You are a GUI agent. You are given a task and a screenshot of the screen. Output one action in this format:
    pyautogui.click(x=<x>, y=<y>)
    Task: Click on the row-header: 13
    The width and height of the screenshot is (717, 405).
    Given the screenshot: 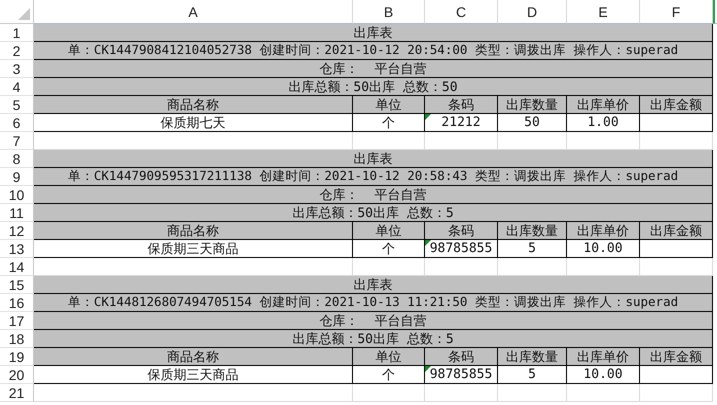 What is the action you would take?
    pyautogui.click(x=17, y=249)
    